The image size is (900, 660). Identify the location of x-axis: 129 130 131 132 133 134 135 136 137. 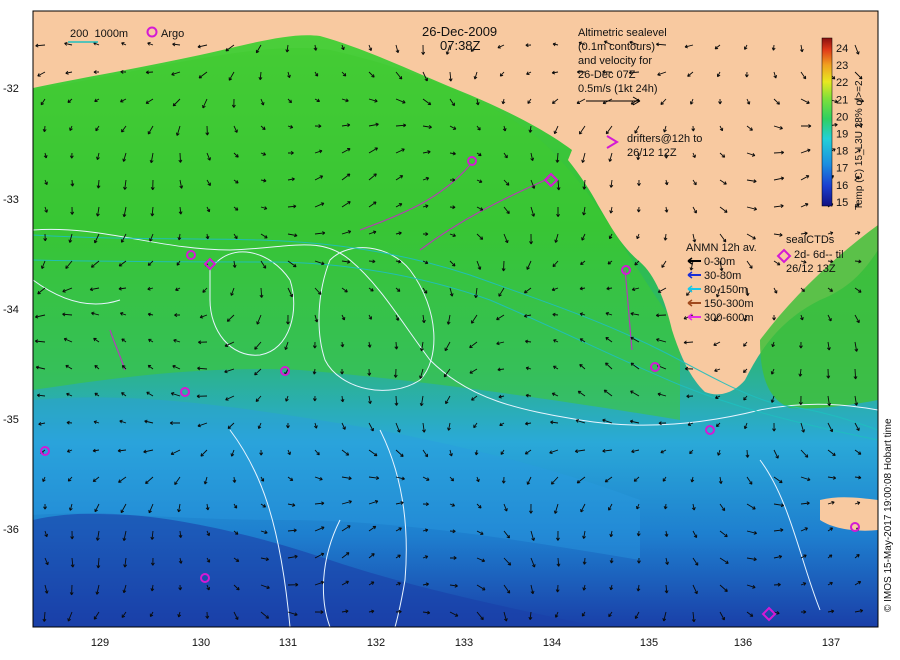
(465, 643).